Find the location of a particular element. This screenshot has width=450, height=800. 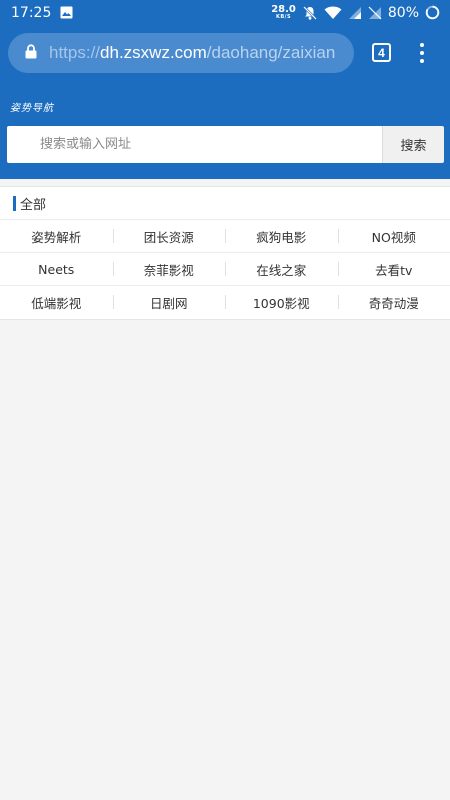

link-row: 低端影视 日剧网 1090影视 奇奇动漫 is located at coordinates (225, 302).